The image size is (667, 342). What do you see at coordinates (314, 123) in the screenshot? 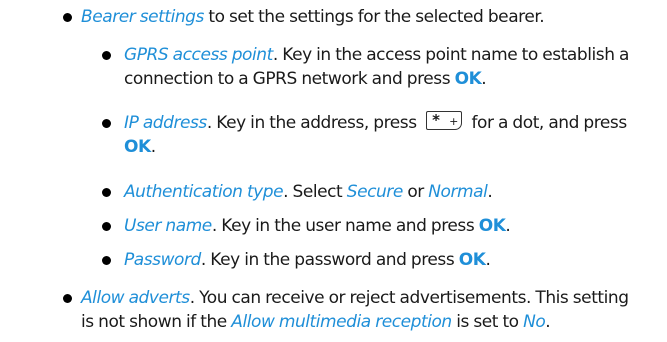
I see `body-text: . Key in the address, press` at bounding box center [314, 123].